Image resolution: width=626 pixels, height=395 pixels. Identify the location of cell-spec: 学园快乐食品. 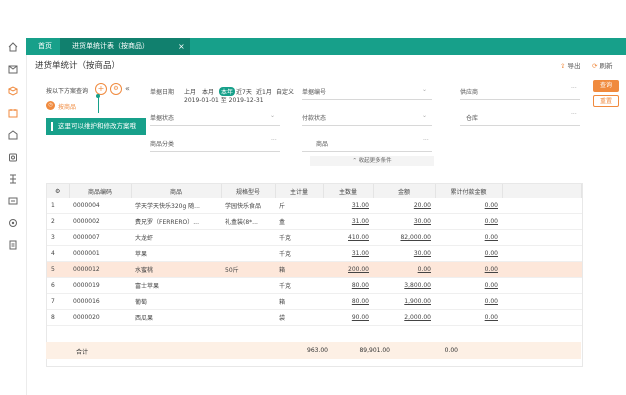
(248, 206).